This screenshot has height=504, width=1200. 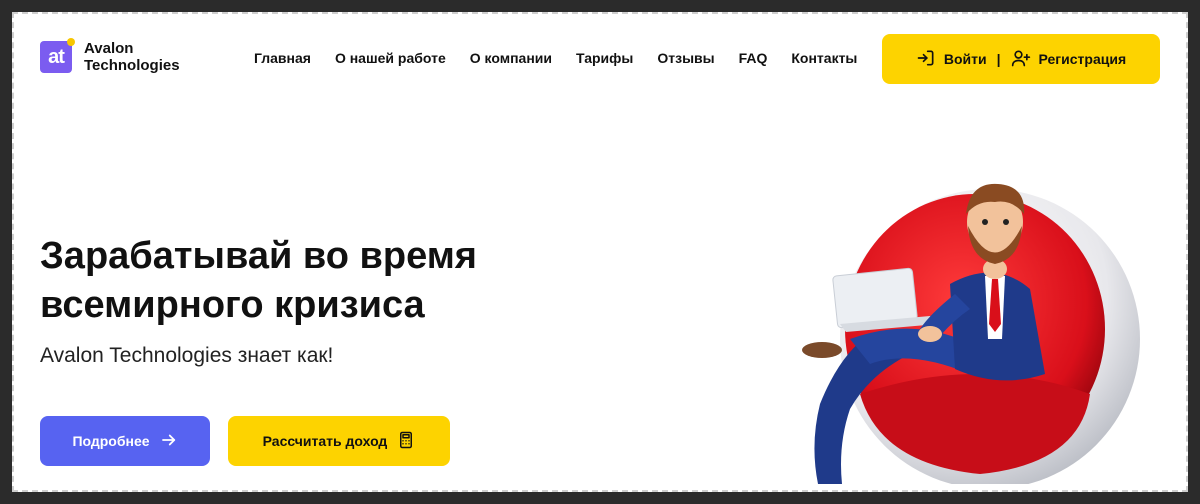 I want to click on calc-label: Рассчитать доход, so click(x=325, y=441).